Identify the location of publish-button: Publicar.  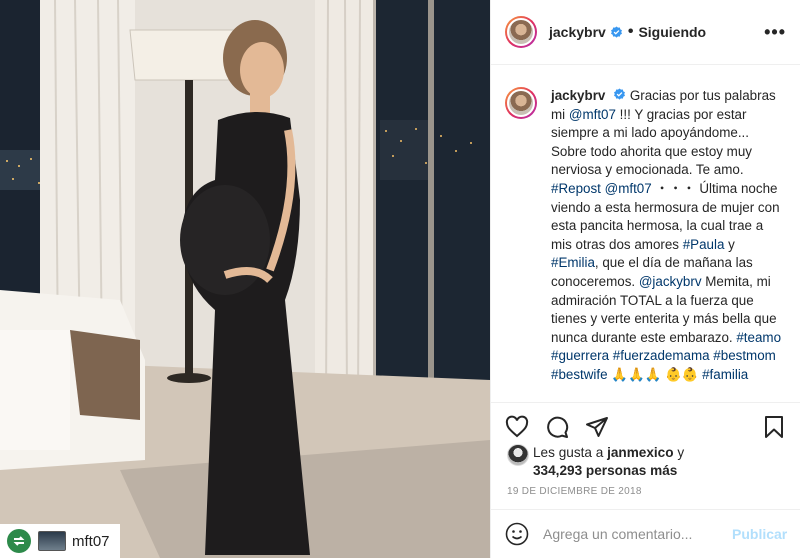
(759, 534).